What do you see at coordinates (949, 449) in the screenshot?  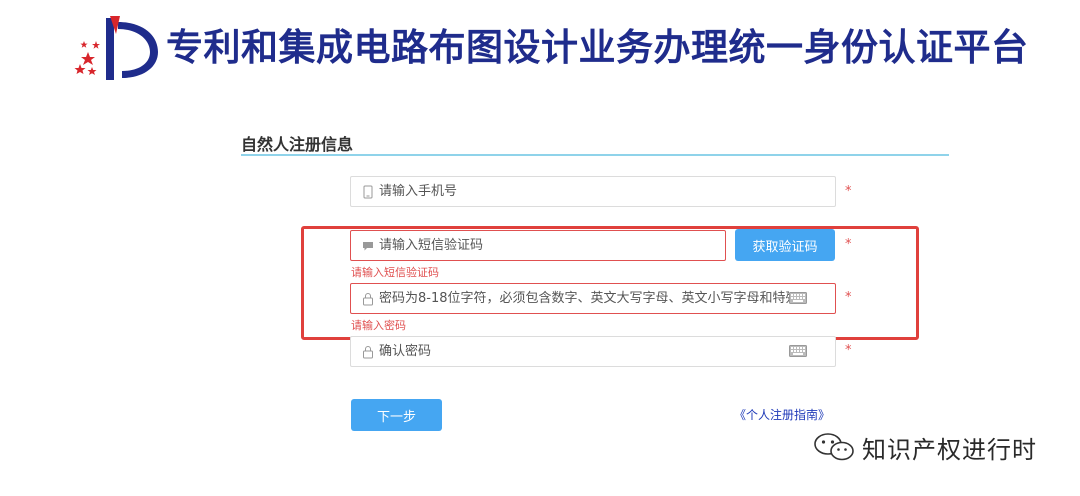 I see `watermark-text: 知识产权进行时` at bounding box center [949, 449].